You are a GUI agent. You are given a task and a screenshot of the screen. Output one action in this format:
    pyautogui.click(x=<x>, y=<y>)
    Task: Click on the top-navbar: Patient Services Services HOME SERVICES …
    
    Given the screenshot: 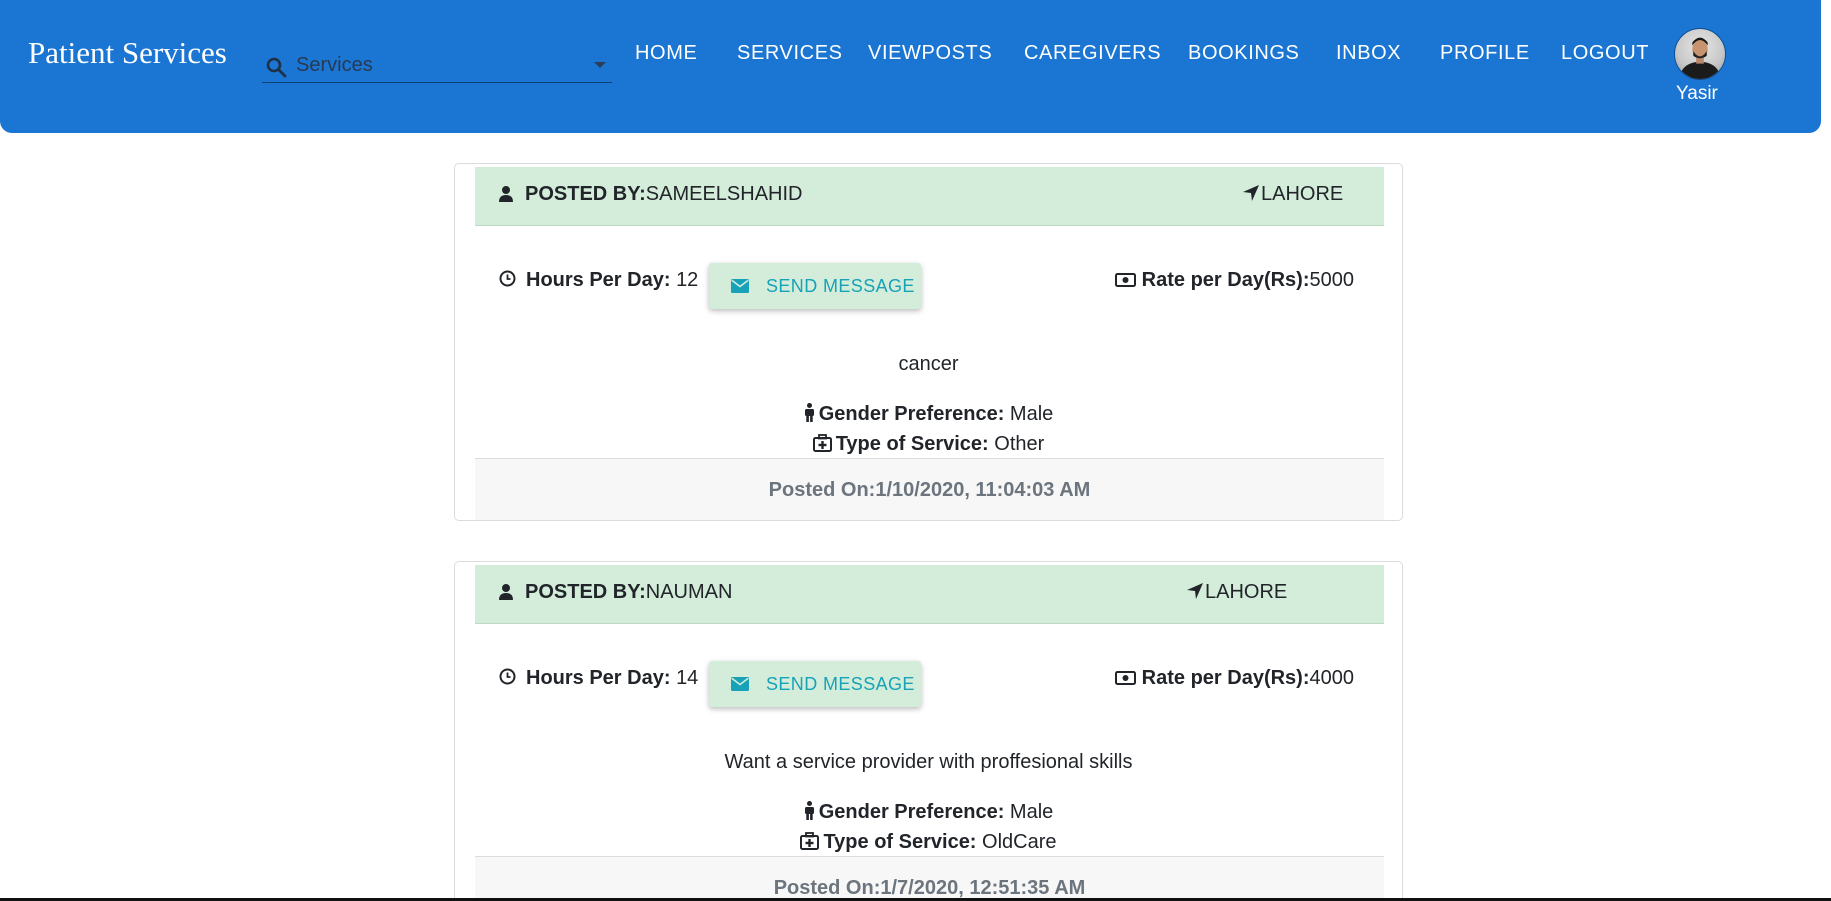 What is the action you would take?
    pyautogui.click(x=910, y=66)
    